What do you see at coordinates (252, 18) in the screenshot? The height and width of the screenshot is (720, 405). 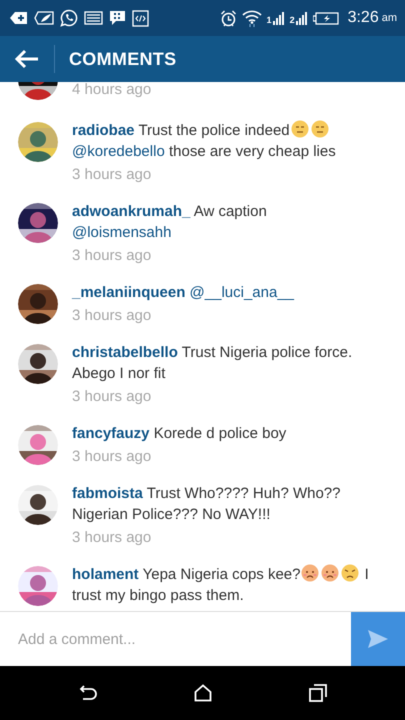 I see `wifi-icon` at bounding box center [252, 18].